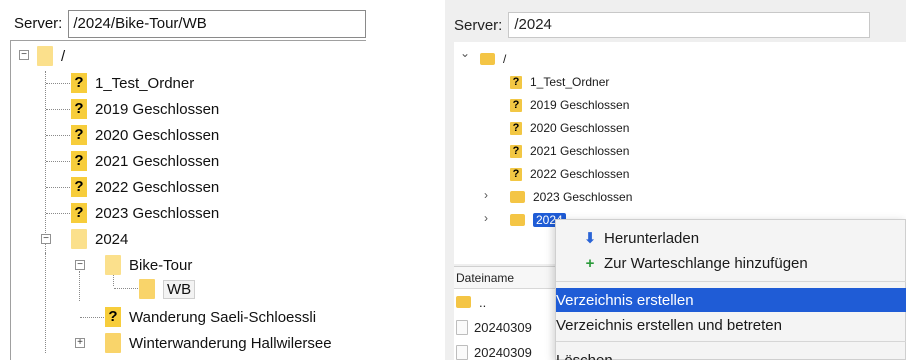 This screenshot has width=906, height=360. I want to click on tree-node-2024: 2024, so click(99, 239).